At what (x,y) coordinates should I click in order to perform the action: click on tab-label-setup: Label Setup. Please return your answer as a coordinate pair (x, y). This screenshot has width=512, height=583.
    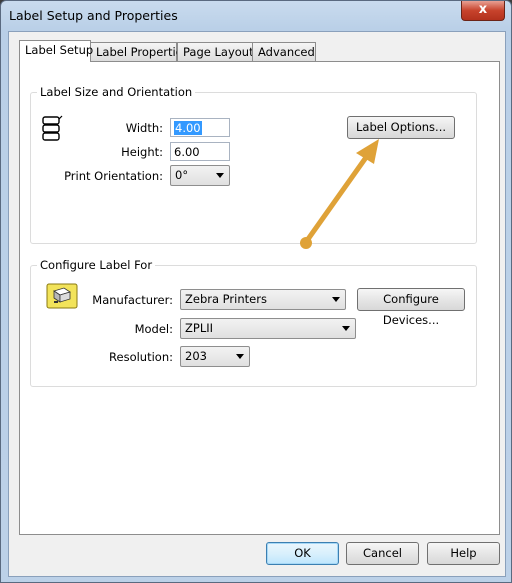
    Looking at the image, I should click on (56, 51).